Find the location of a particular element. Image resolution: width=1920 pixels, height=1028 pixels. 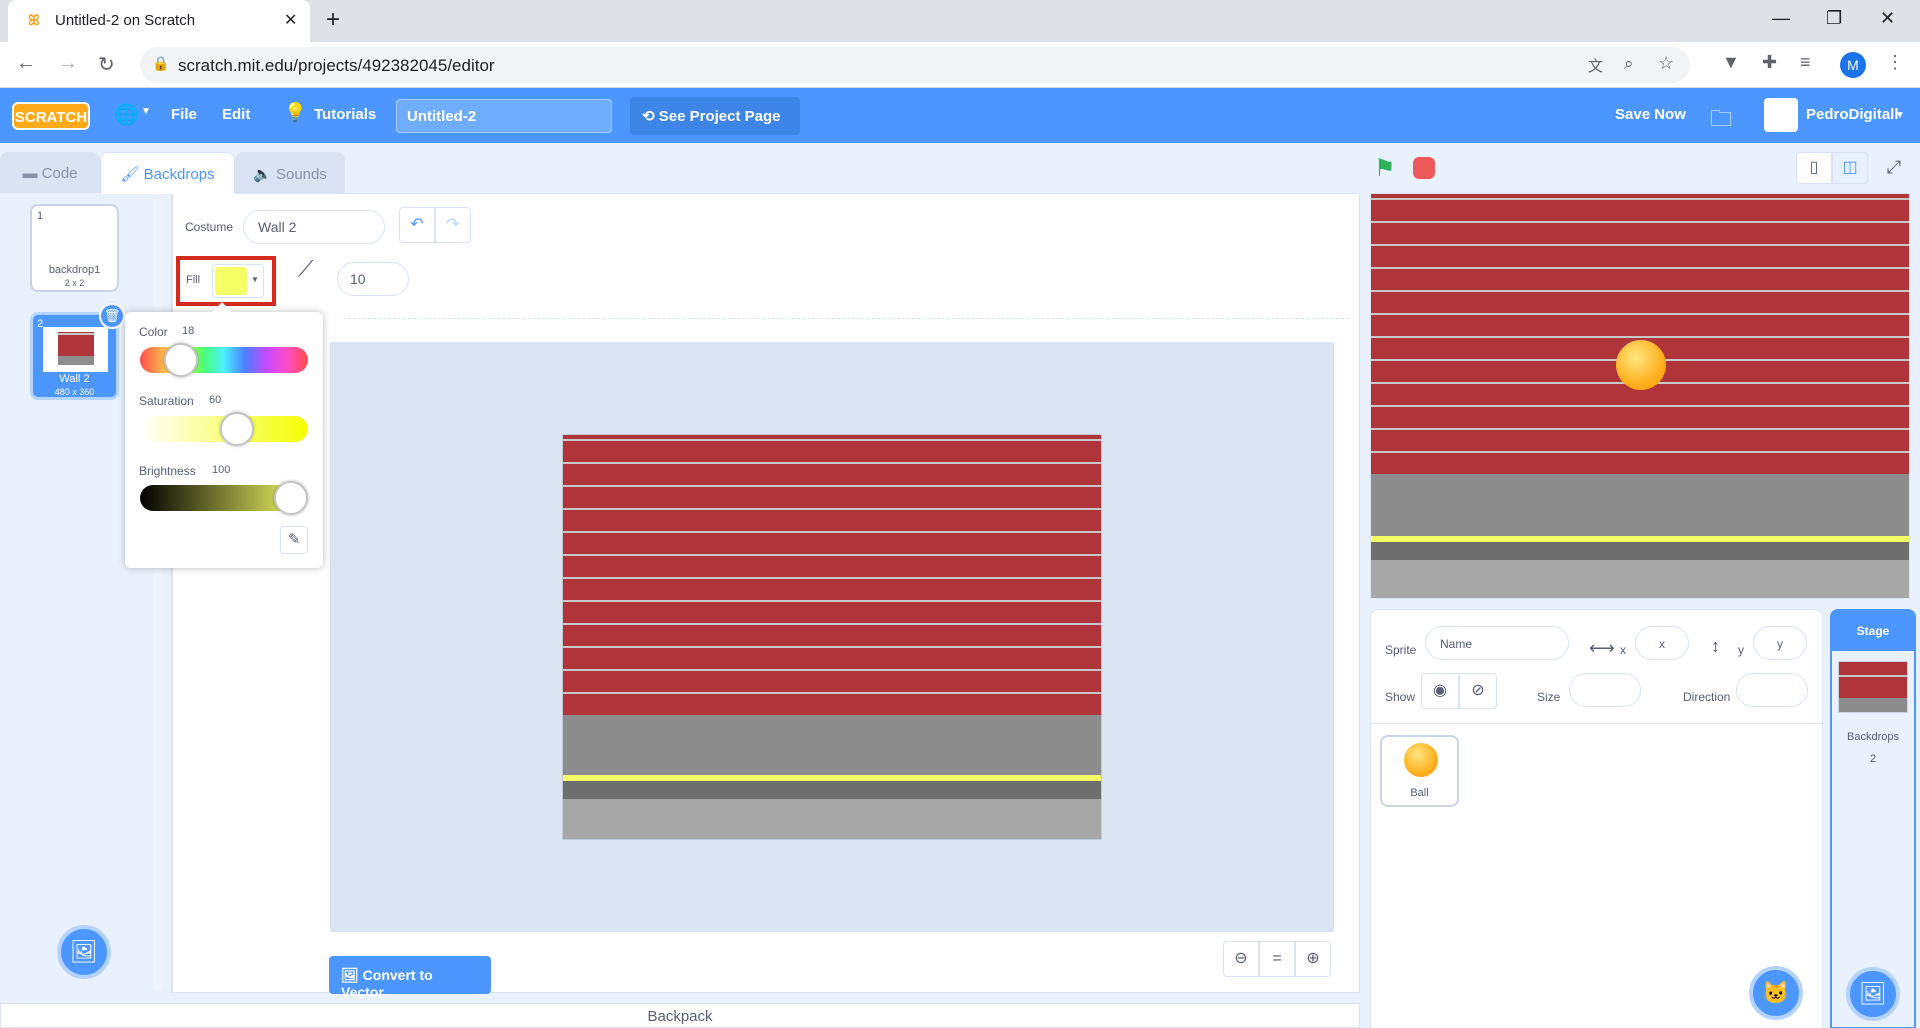

x-input: x is located at coordinates (1662, 643).